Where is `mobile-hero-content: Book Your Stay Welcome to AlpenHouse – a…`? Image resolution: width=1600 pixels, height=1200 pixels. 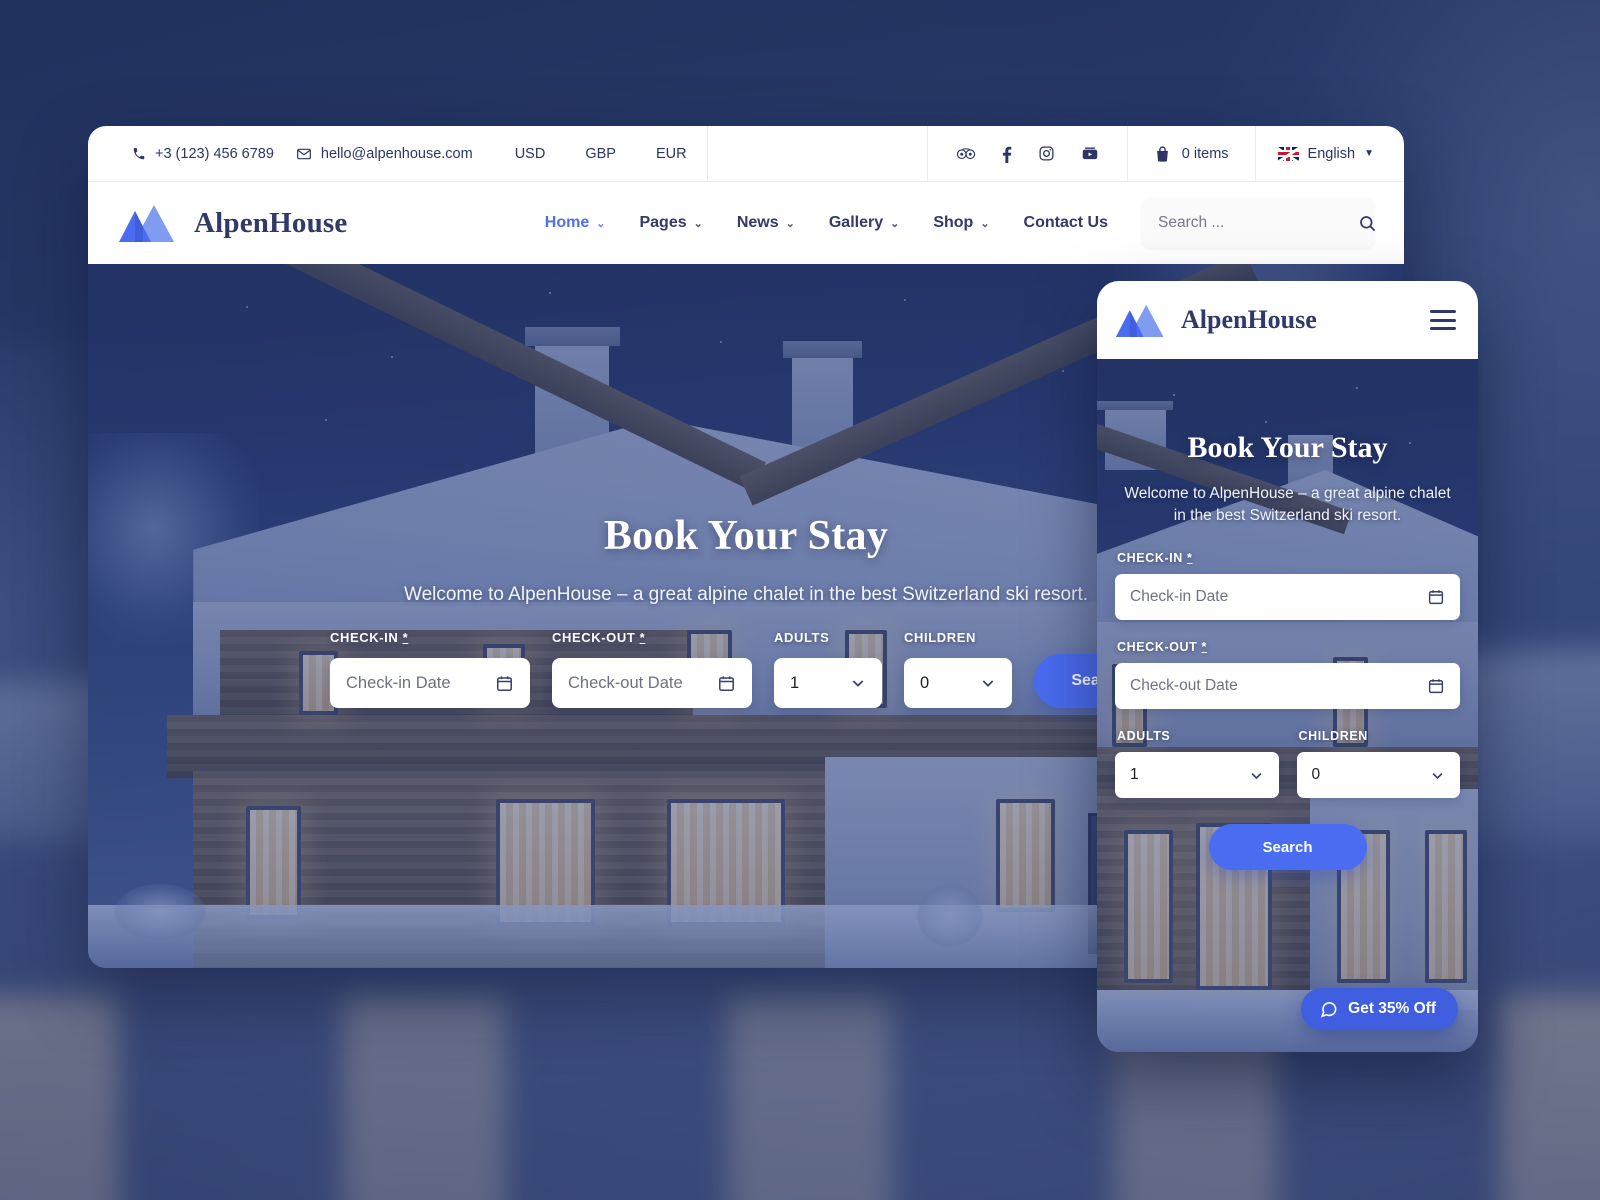 mobile-hero-content: Book Your Stay Welcome to AlpenHouse – a… is located at coordinates (1287, 705).